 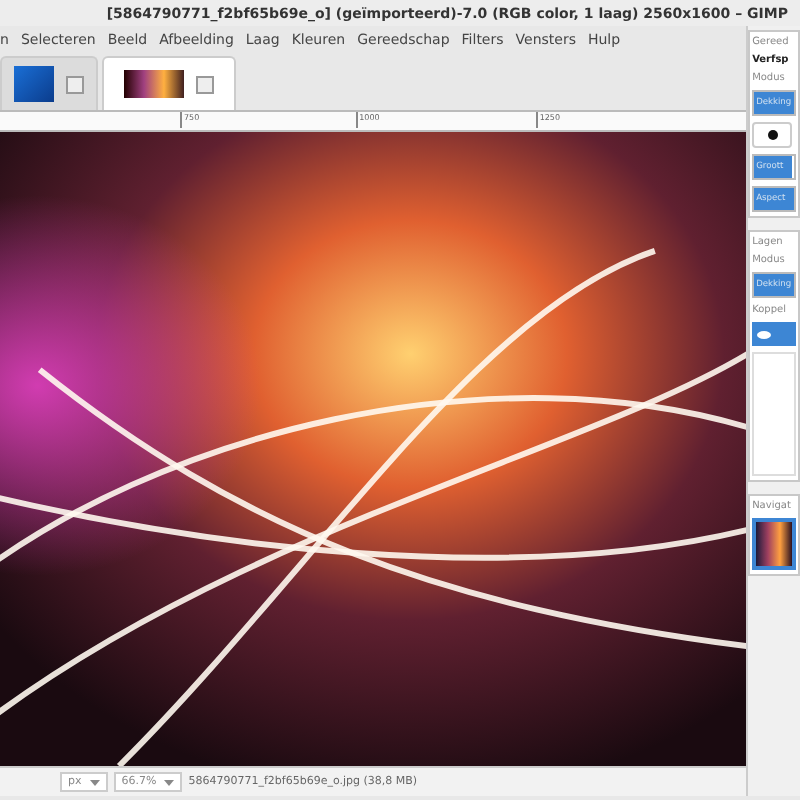 I want to click on brush-icon, so click(x=772, y=135).